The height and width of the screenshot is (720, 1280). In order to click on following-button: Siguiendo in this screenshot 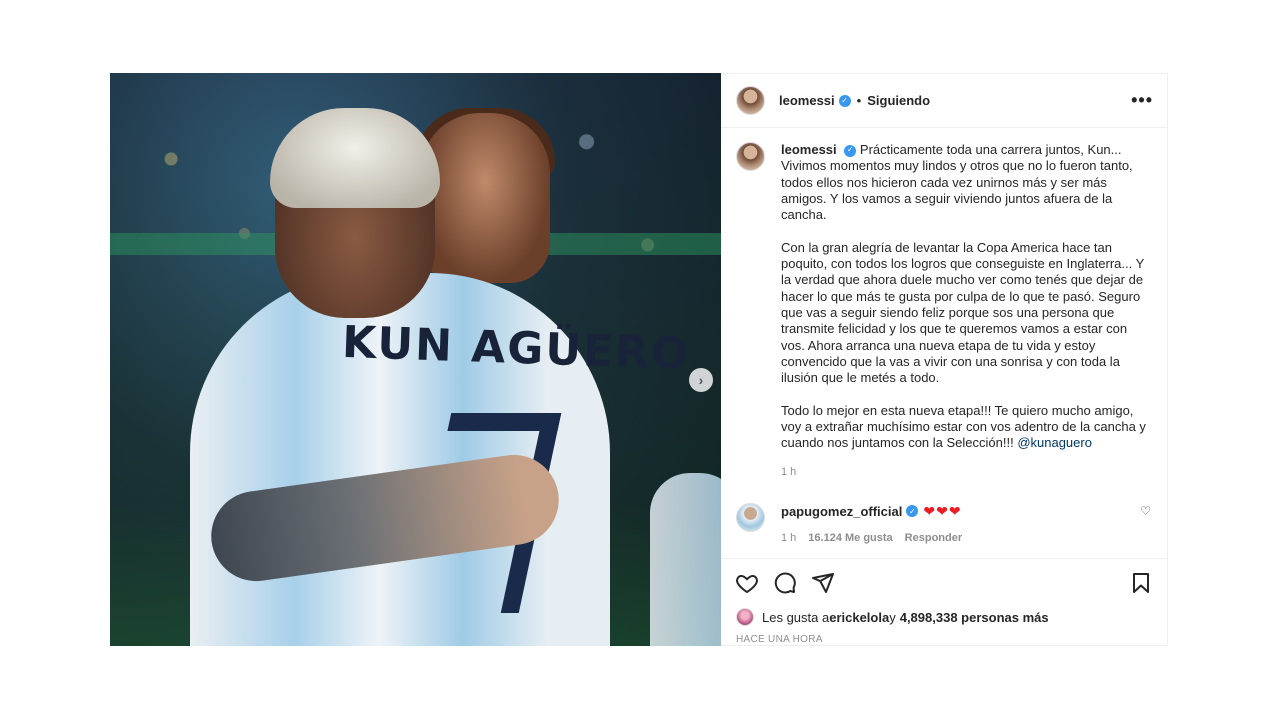, I will do `click(898, 100)`.